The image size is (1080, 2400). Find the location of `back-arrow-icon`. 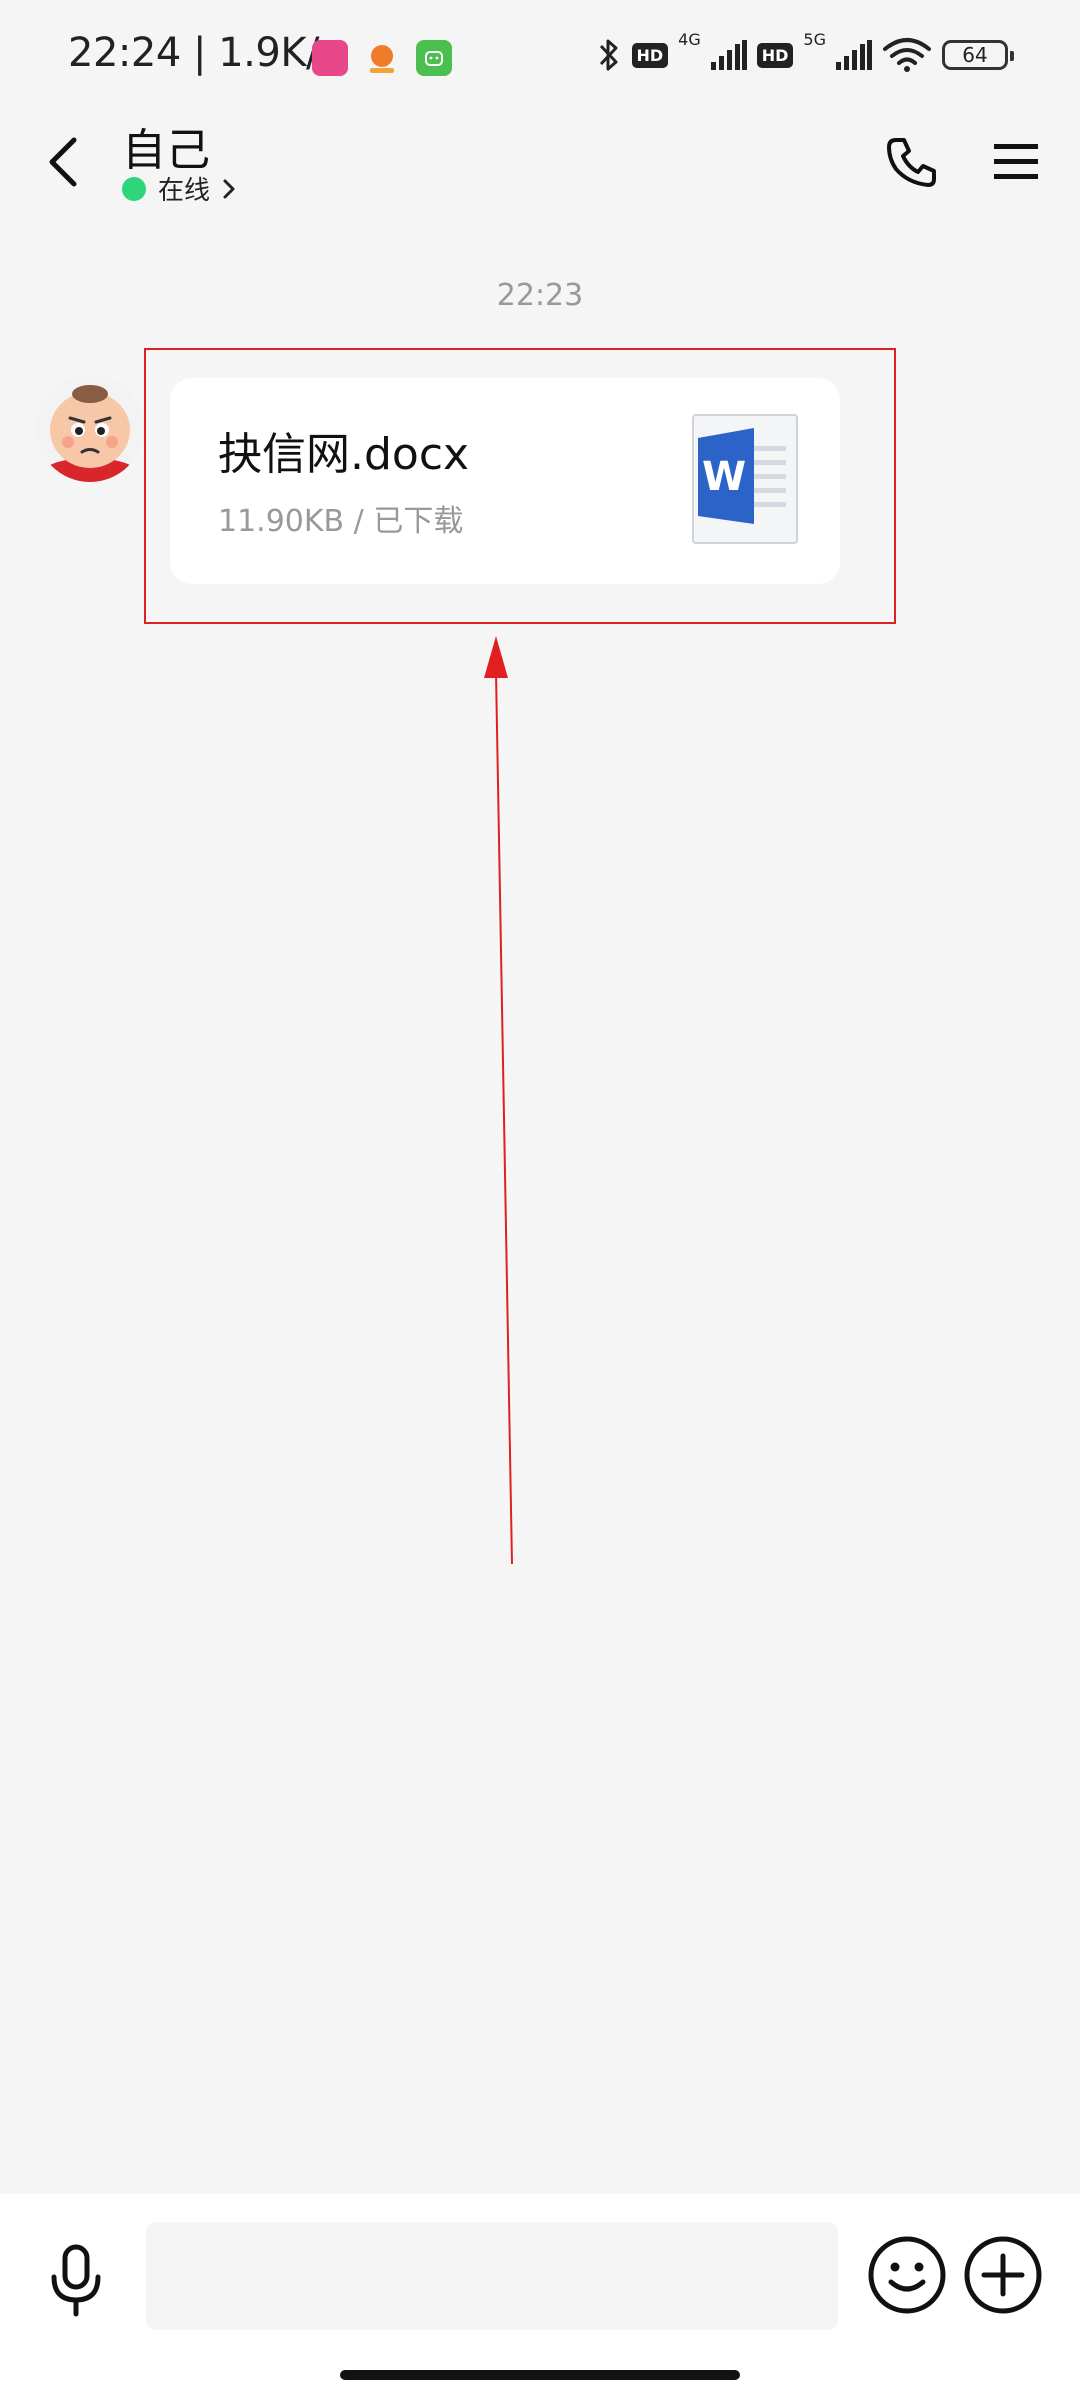

back-arrow-icon is located at coordinates (63, 162).